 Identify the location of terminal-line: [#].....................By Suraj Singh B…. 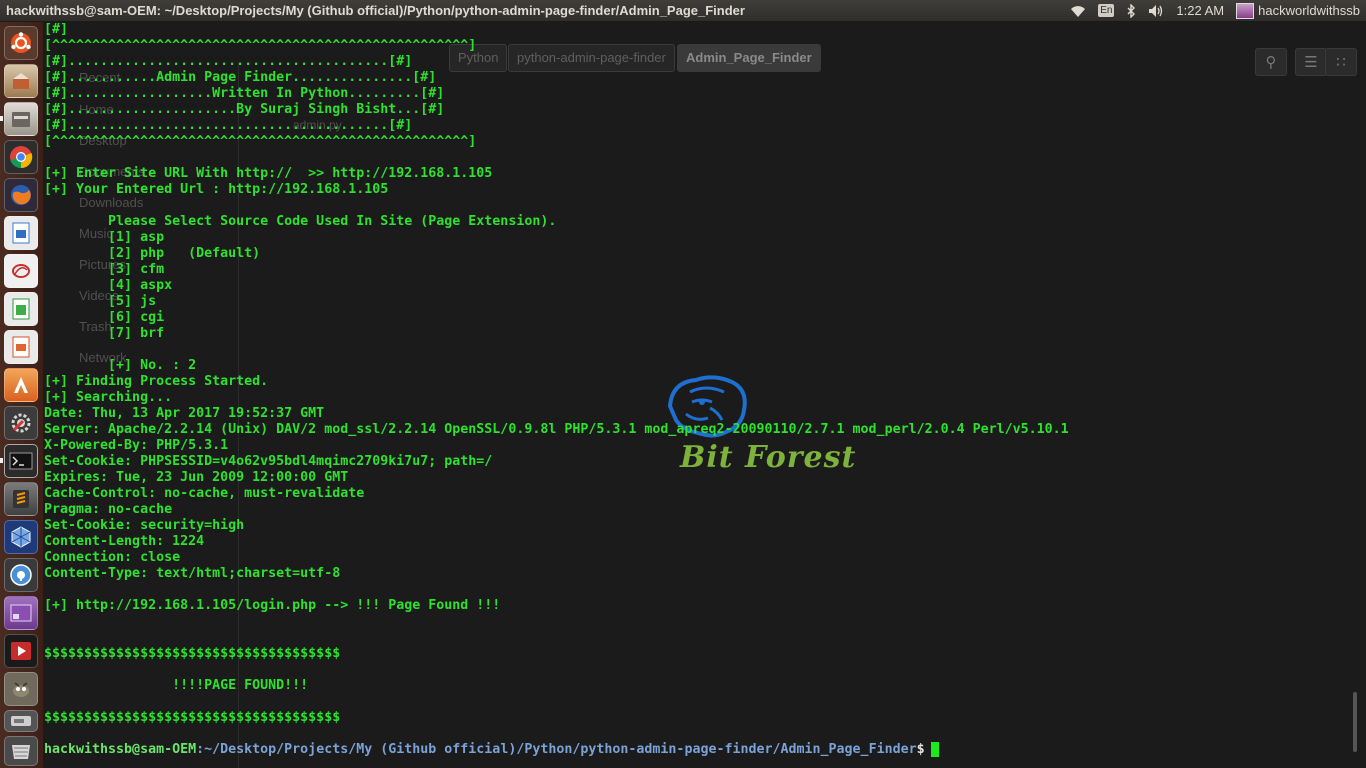
(244, 109).